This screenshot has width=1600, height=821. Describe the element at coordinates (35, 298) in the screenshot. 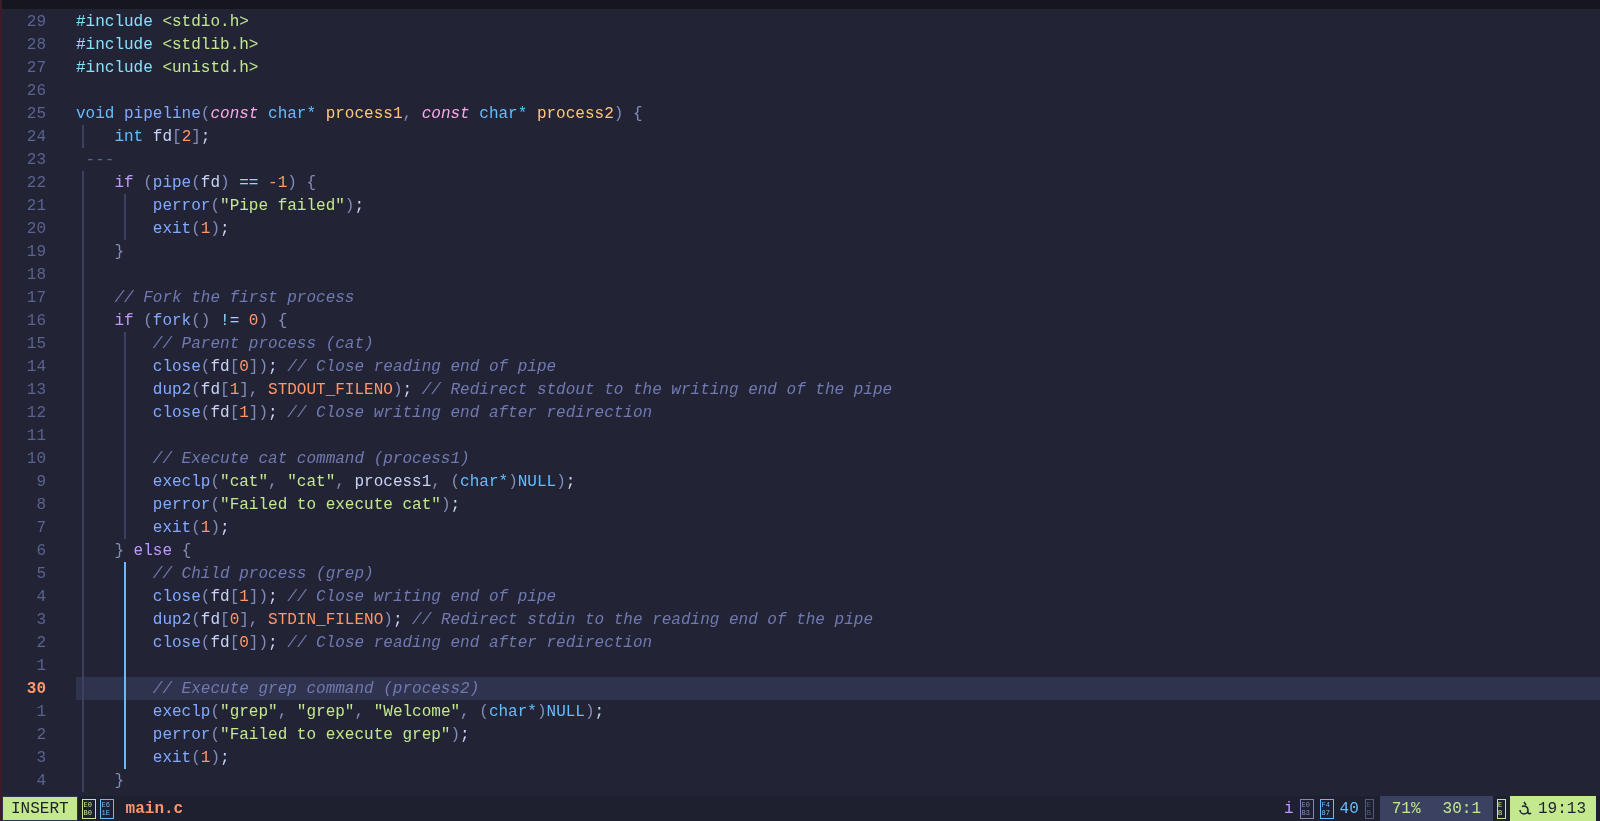

I see `line-number: 17` at that location.